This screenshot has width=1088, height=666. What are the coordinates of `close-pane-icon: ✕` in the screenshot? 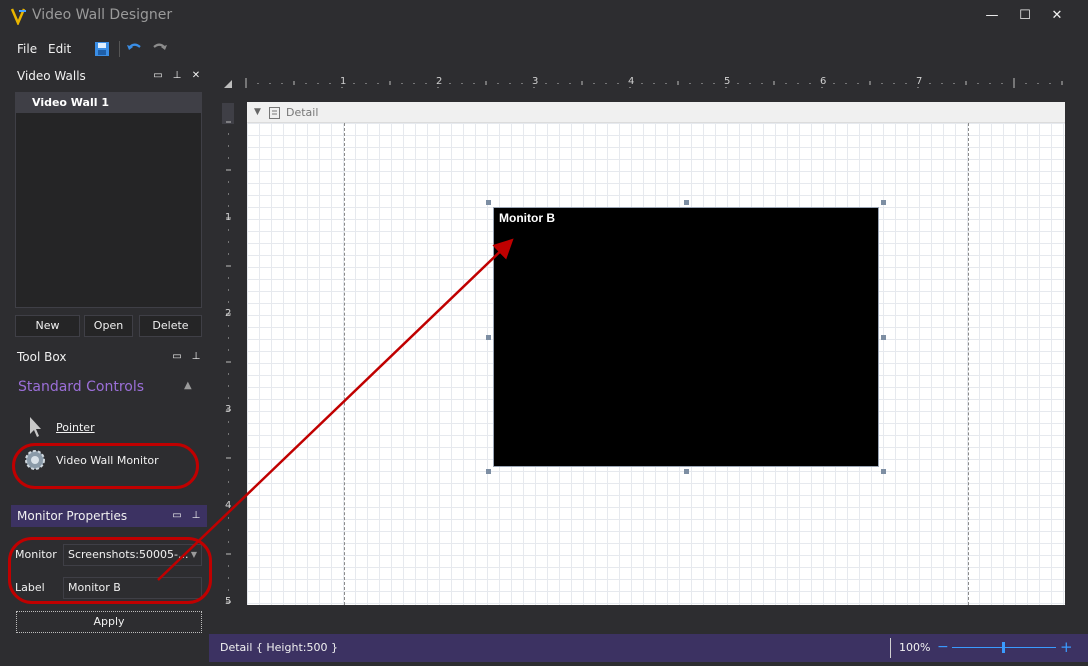 It's located at (196, 76).